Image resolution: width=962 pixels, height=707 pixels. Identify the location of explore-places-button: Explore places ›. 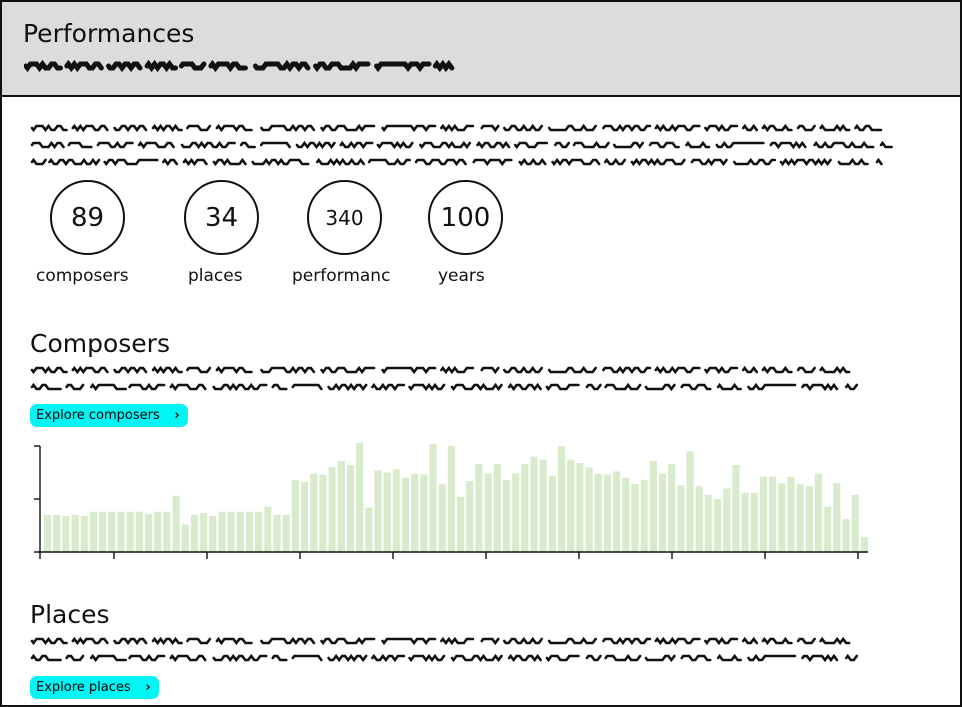
(94, 687).